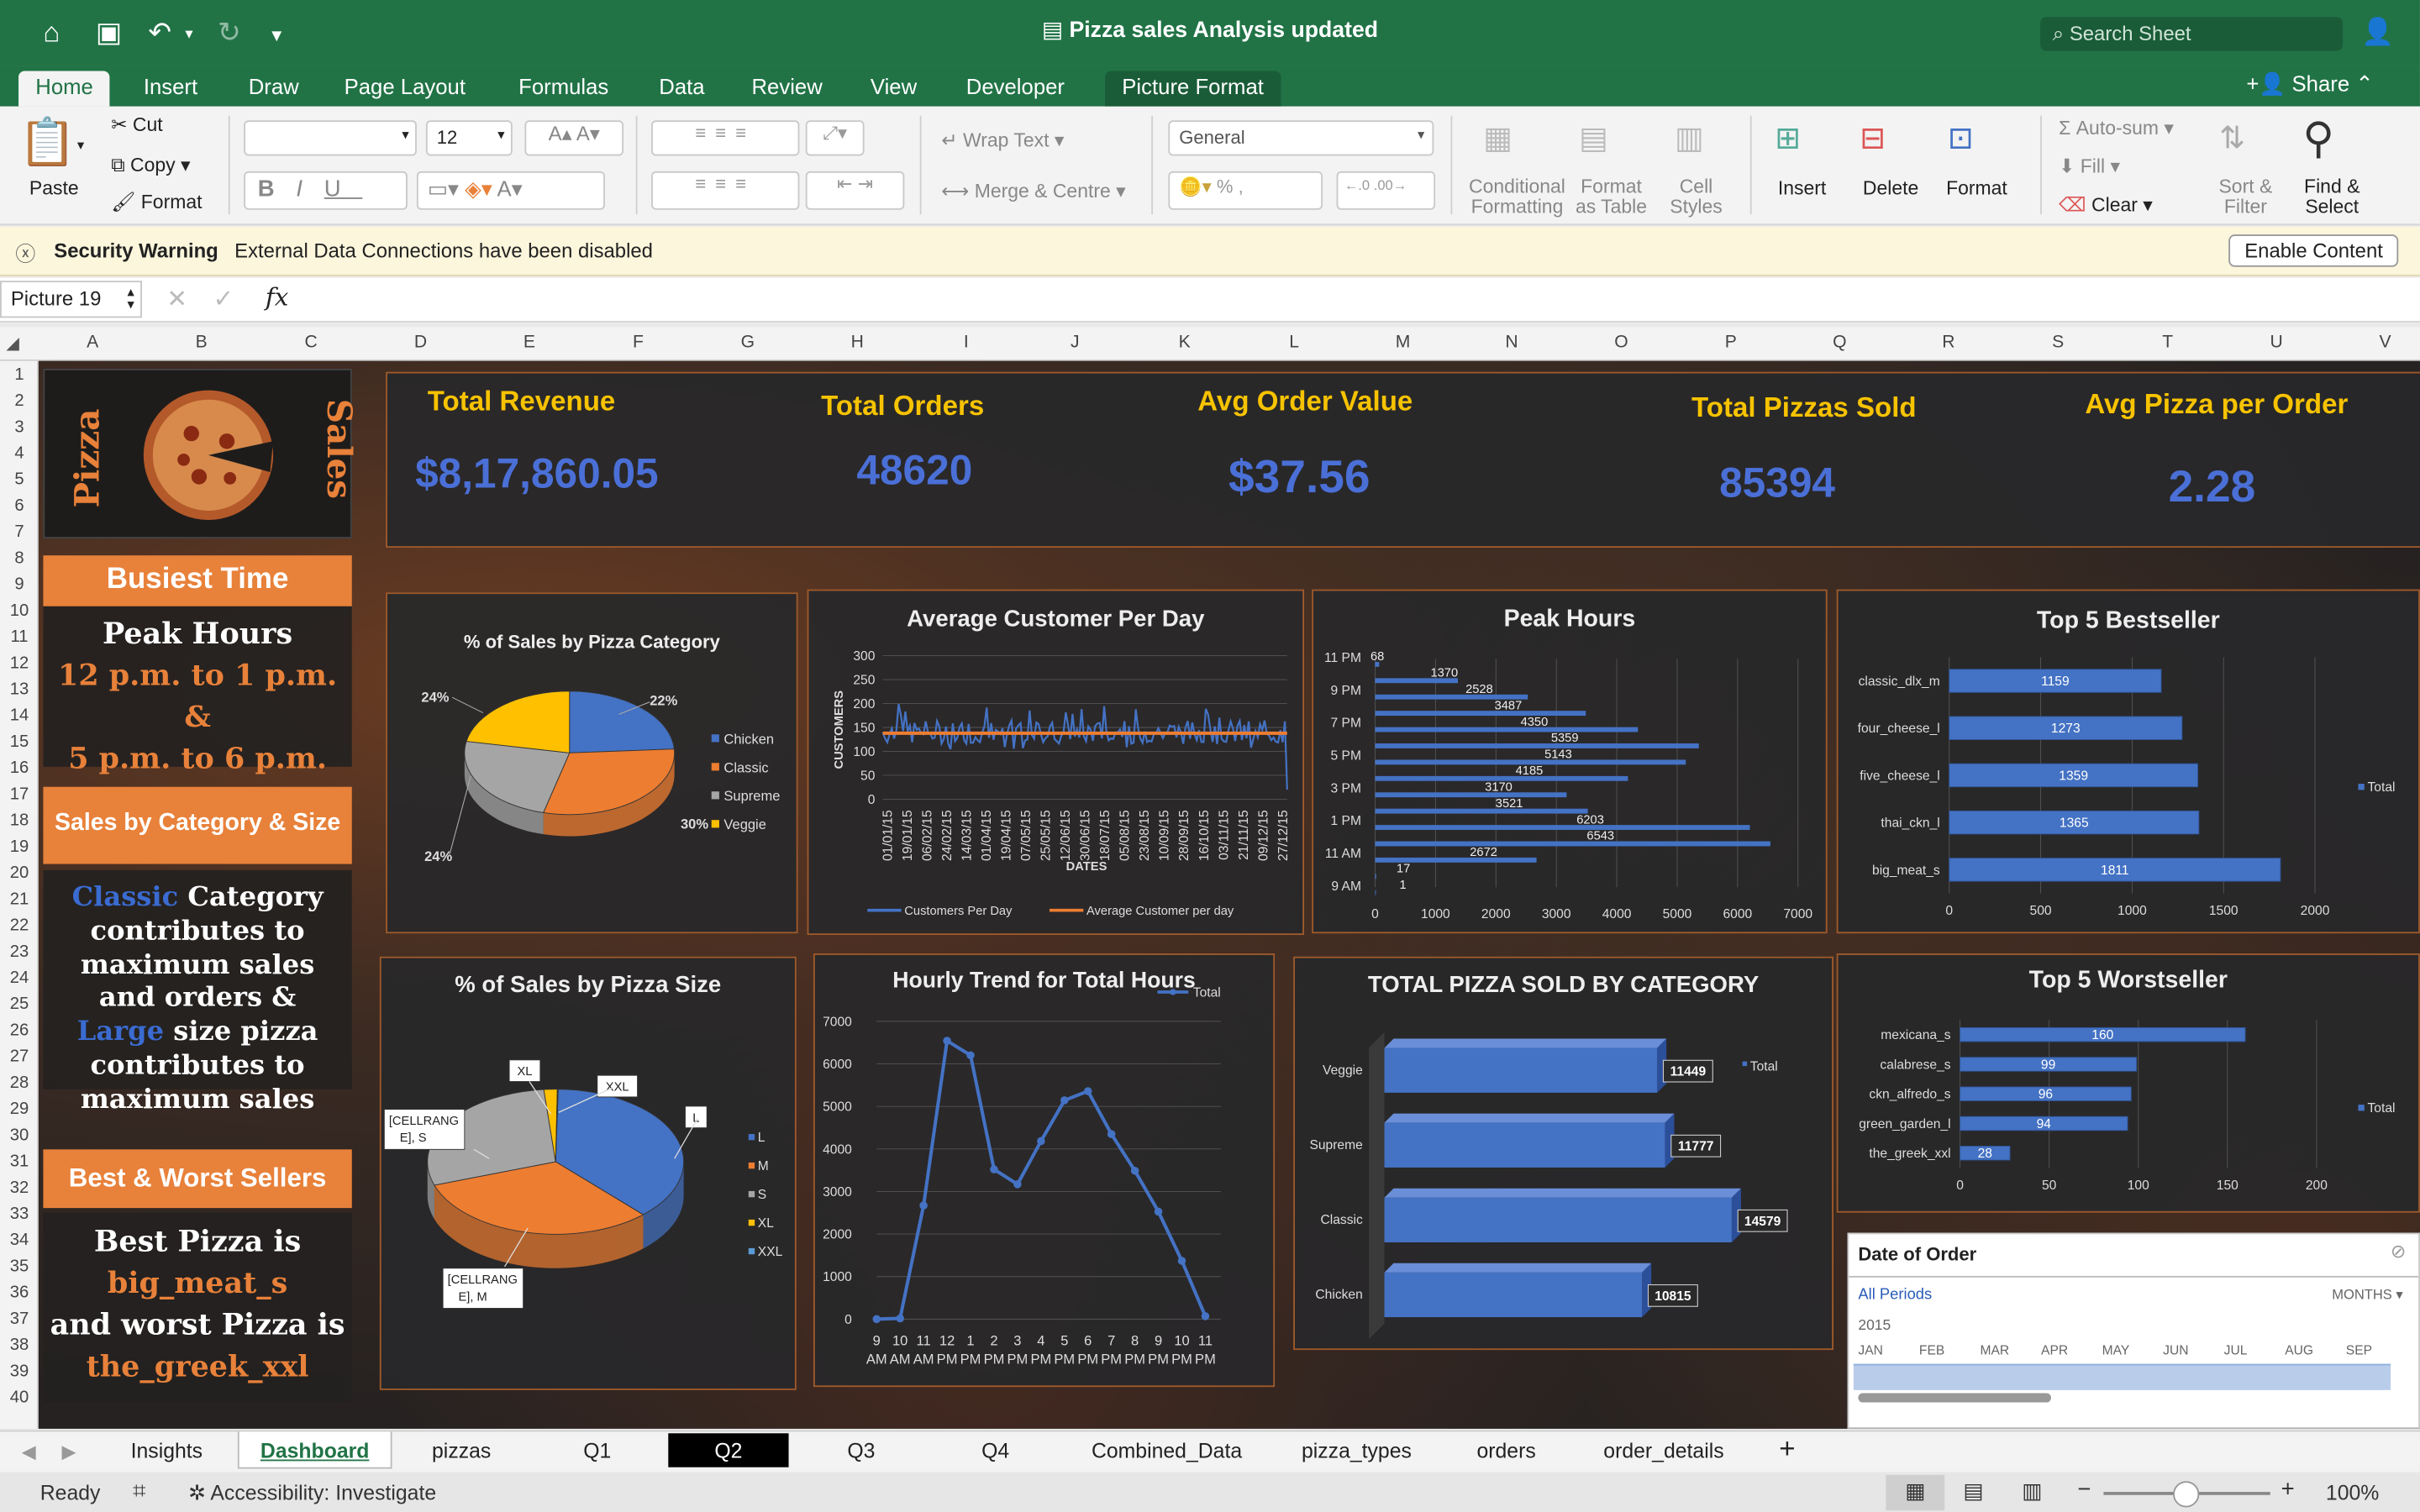 The height and width of the screenshot is (1512, 2420). I want to click on font-size-grow-shrink: A▴ A▾, so click(574, 138).